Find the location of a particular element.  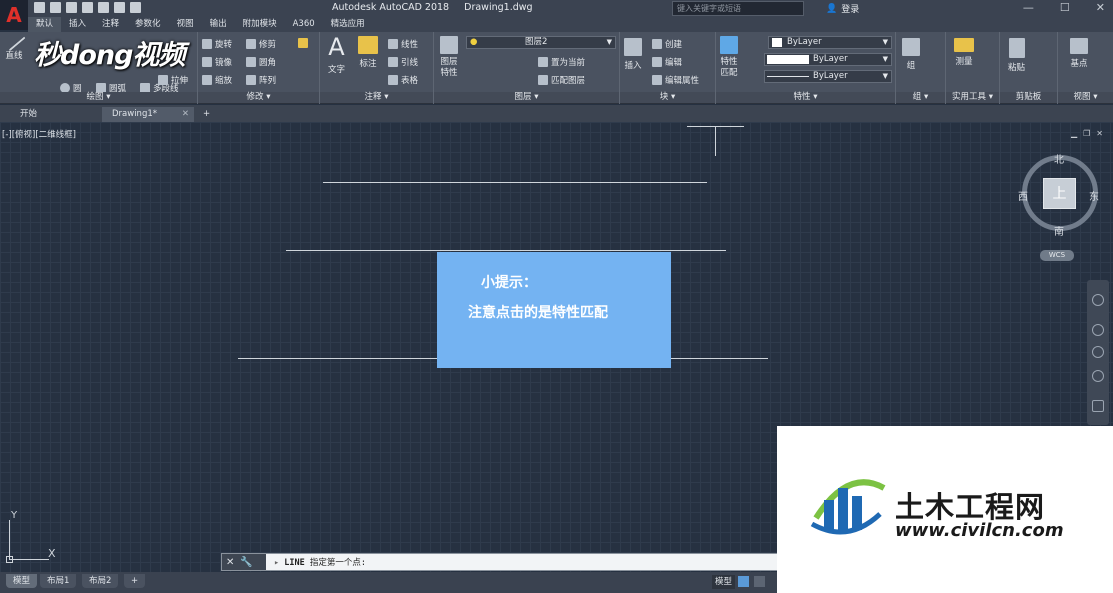

ucs-origin is located at coordinates (9, 559).